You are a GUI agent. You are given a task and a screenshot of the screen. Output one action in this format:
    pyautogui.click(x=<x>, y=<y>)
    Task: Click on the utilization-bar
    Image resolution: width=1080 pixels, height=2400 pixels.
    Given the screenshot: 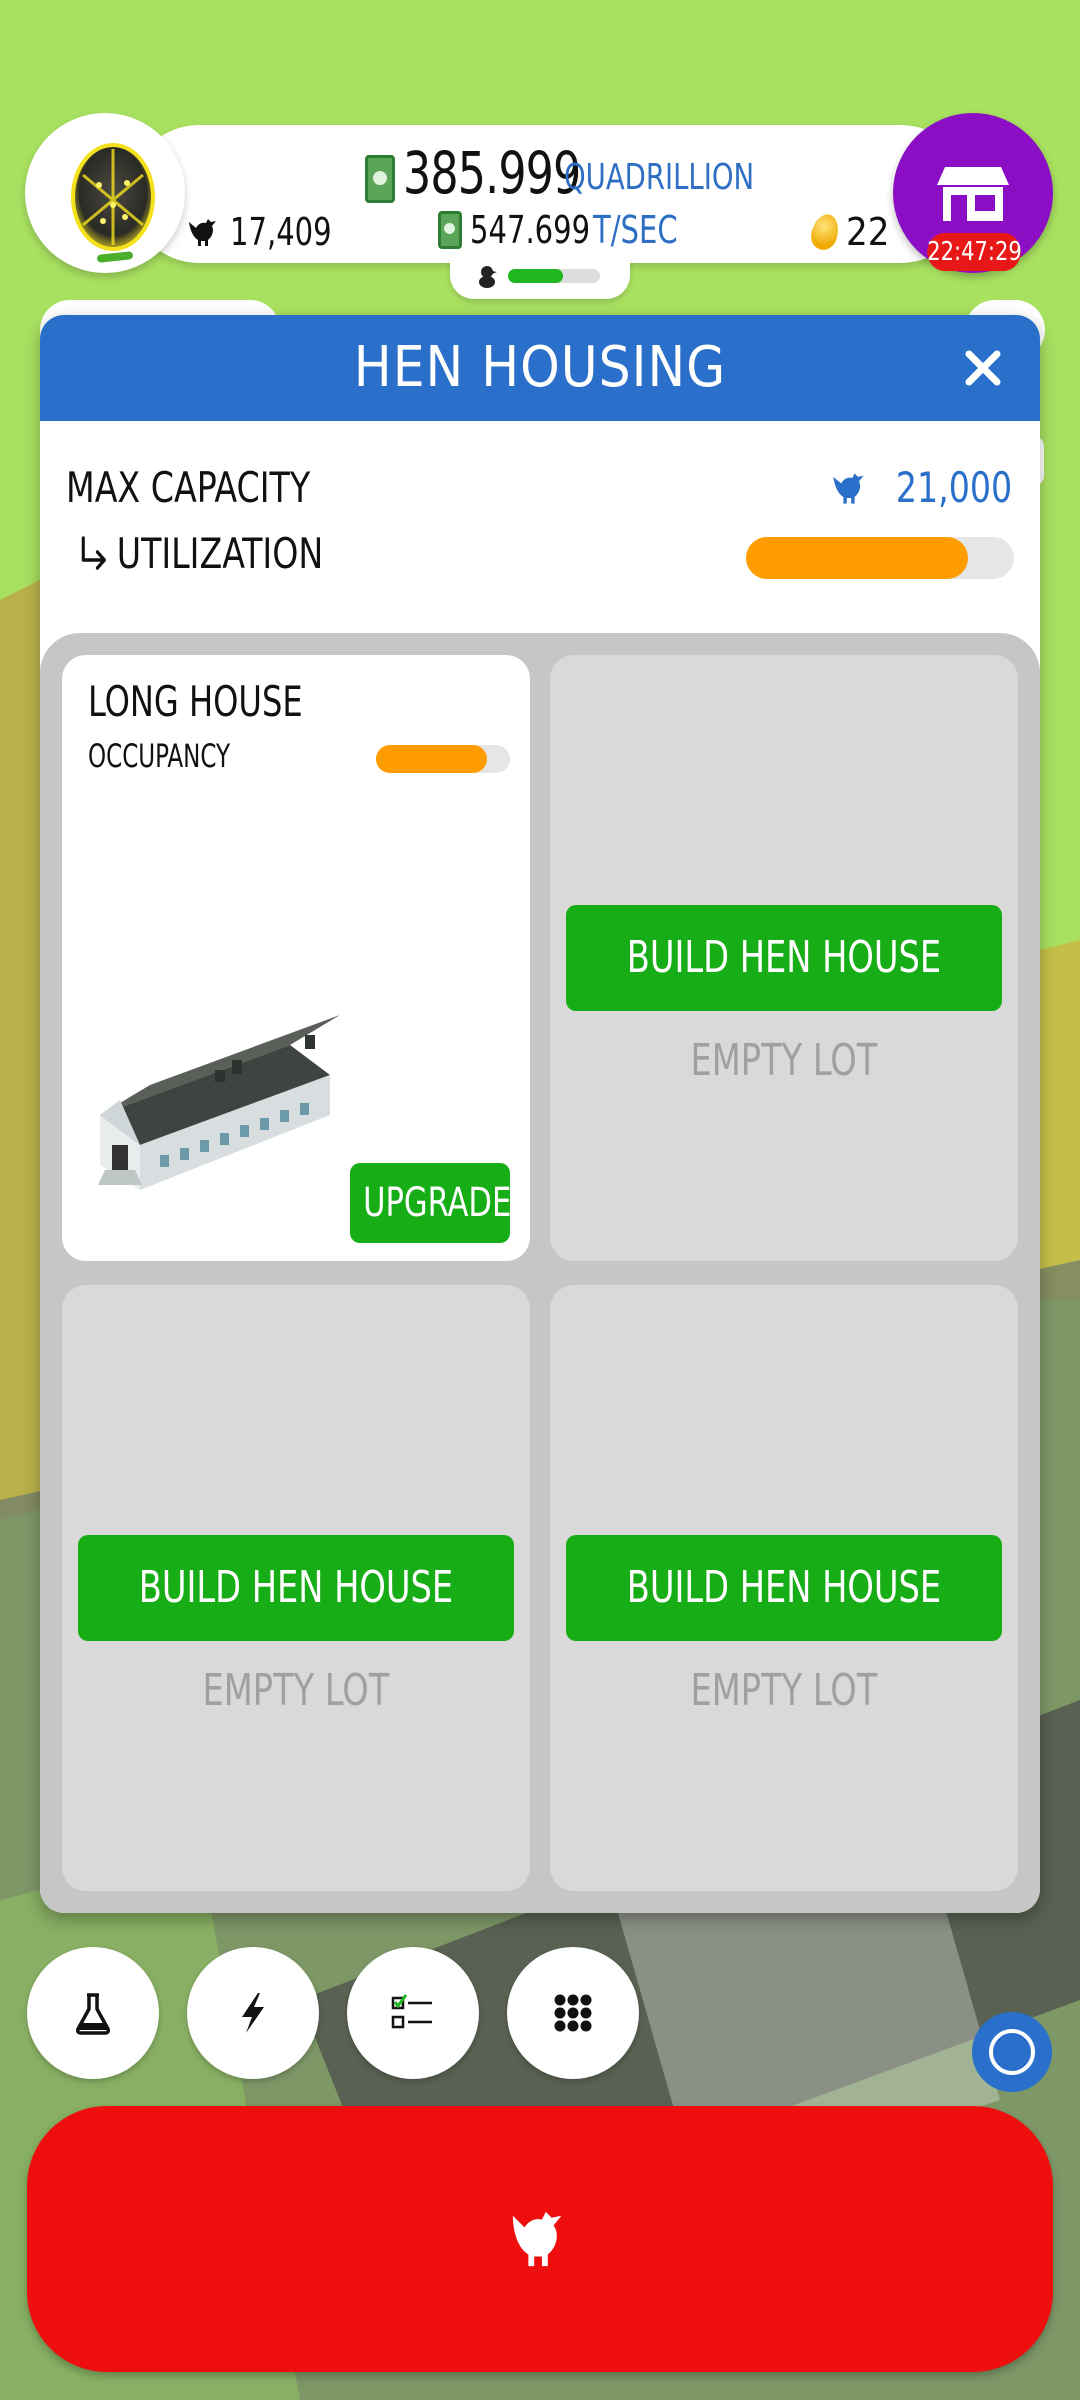 What is the action you would take?
    pyautogui.click(x=880, y=558)
    